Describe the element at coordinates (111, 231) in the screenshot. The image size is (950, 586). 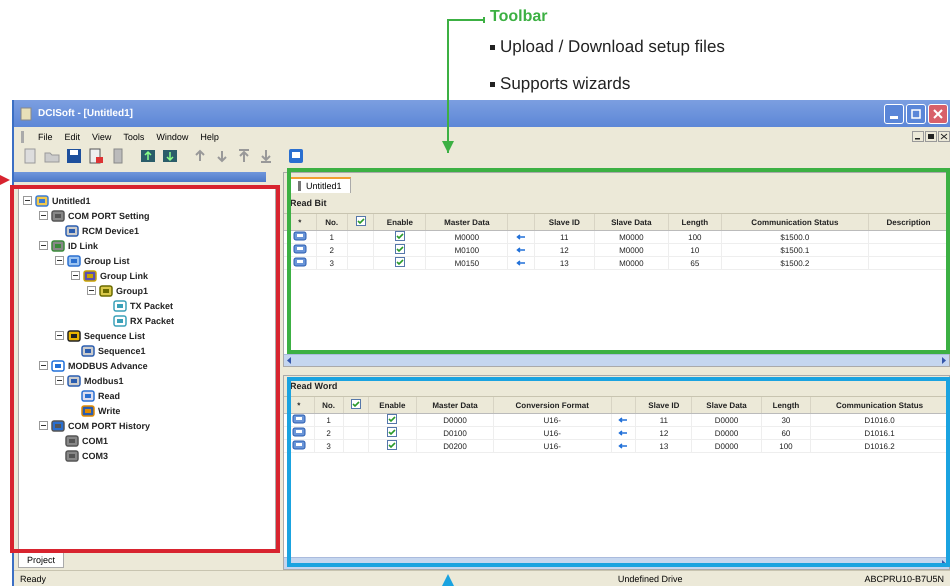
I see `tree-item: RCM Device1` at that location.